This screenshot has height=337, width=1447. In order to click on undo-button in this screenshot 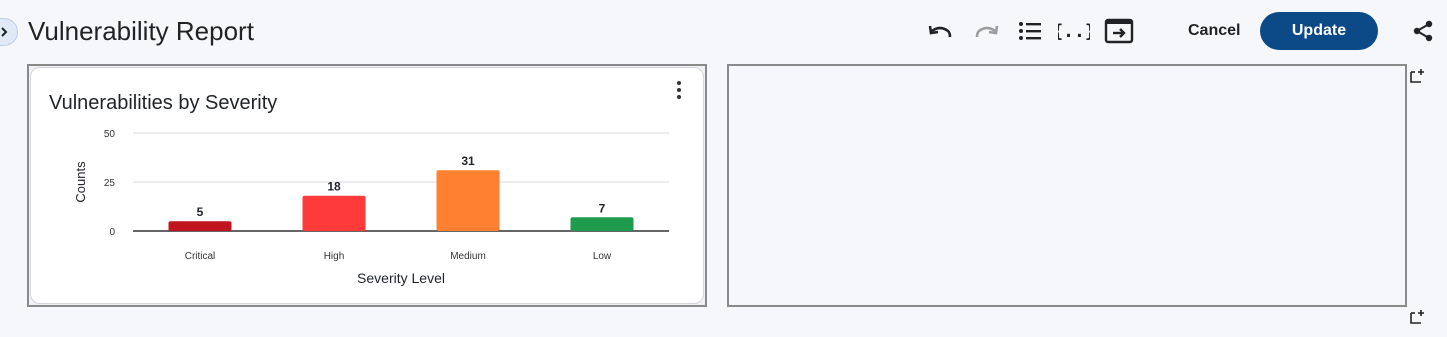, I will do `click(941, 32)`.